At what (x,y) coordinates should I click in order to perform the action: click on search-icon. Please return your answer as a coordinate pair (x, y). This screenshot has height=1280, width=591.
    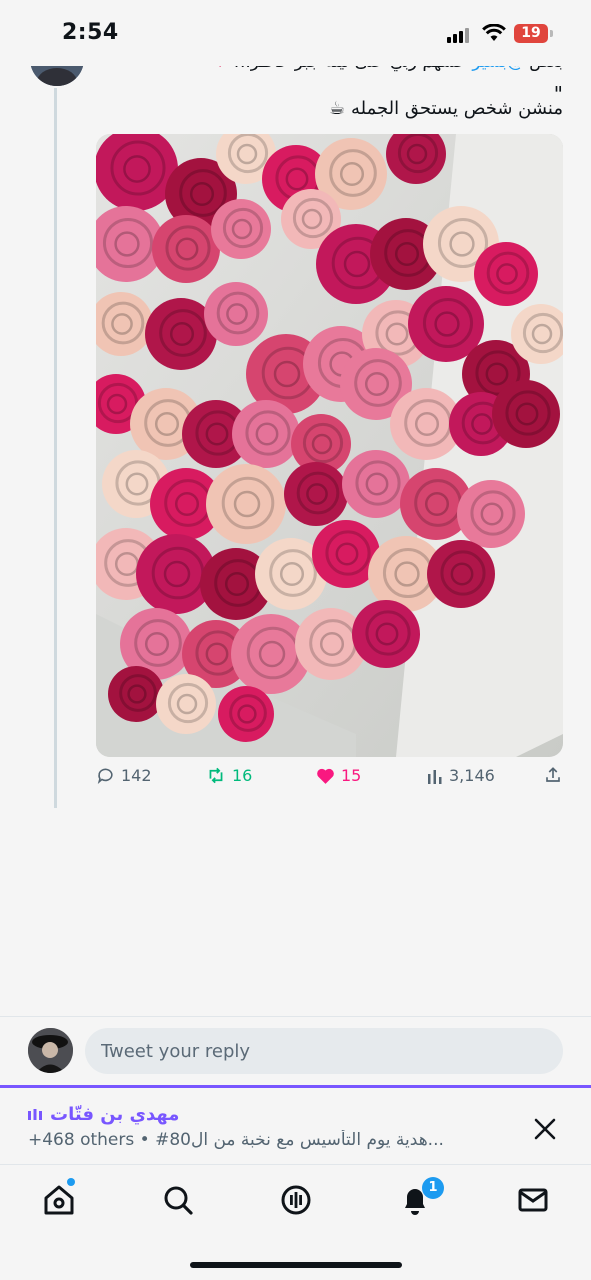
    Looking at the image, I should click on (178, 1200).